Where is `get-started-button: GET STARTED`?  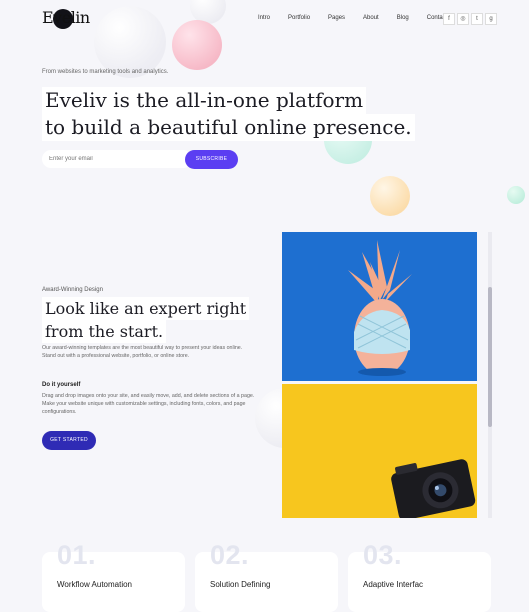
get-started-button: GET STARTED is located at coordinates (69, 440).